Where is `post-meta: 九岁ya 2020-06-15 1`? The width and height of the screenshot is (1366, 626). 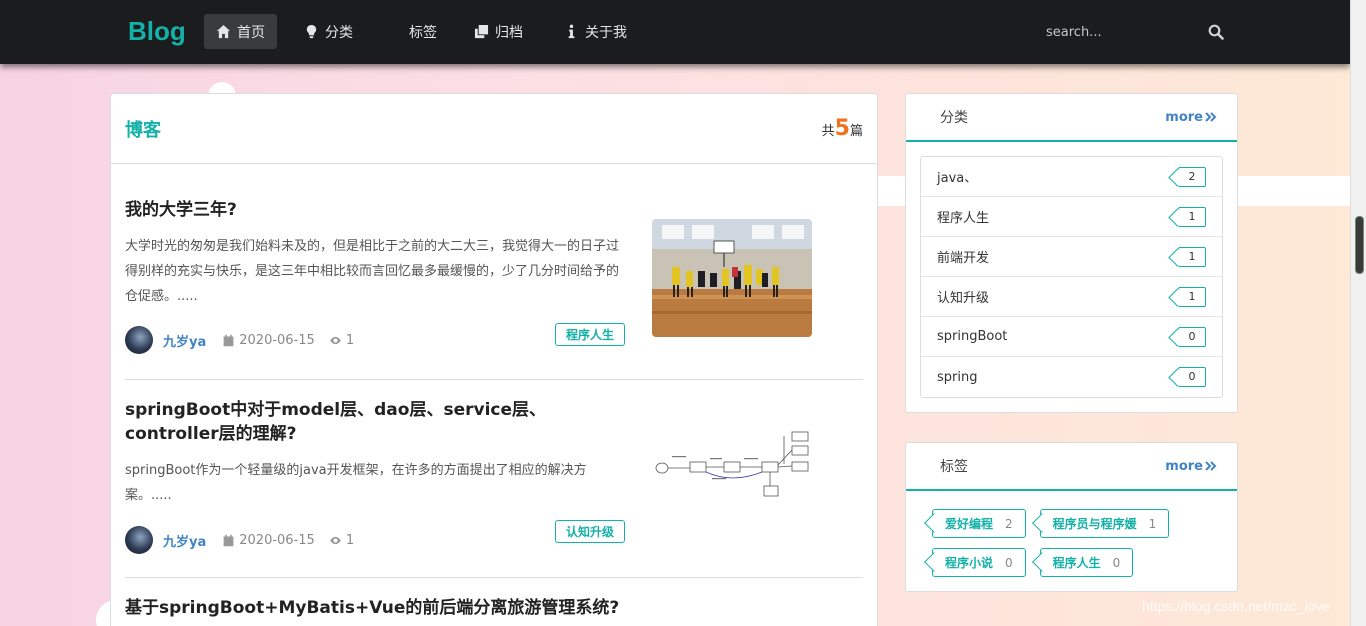
post-meta: 九岁ya 2020-06-15 1 is located at coordinates (239, 340).